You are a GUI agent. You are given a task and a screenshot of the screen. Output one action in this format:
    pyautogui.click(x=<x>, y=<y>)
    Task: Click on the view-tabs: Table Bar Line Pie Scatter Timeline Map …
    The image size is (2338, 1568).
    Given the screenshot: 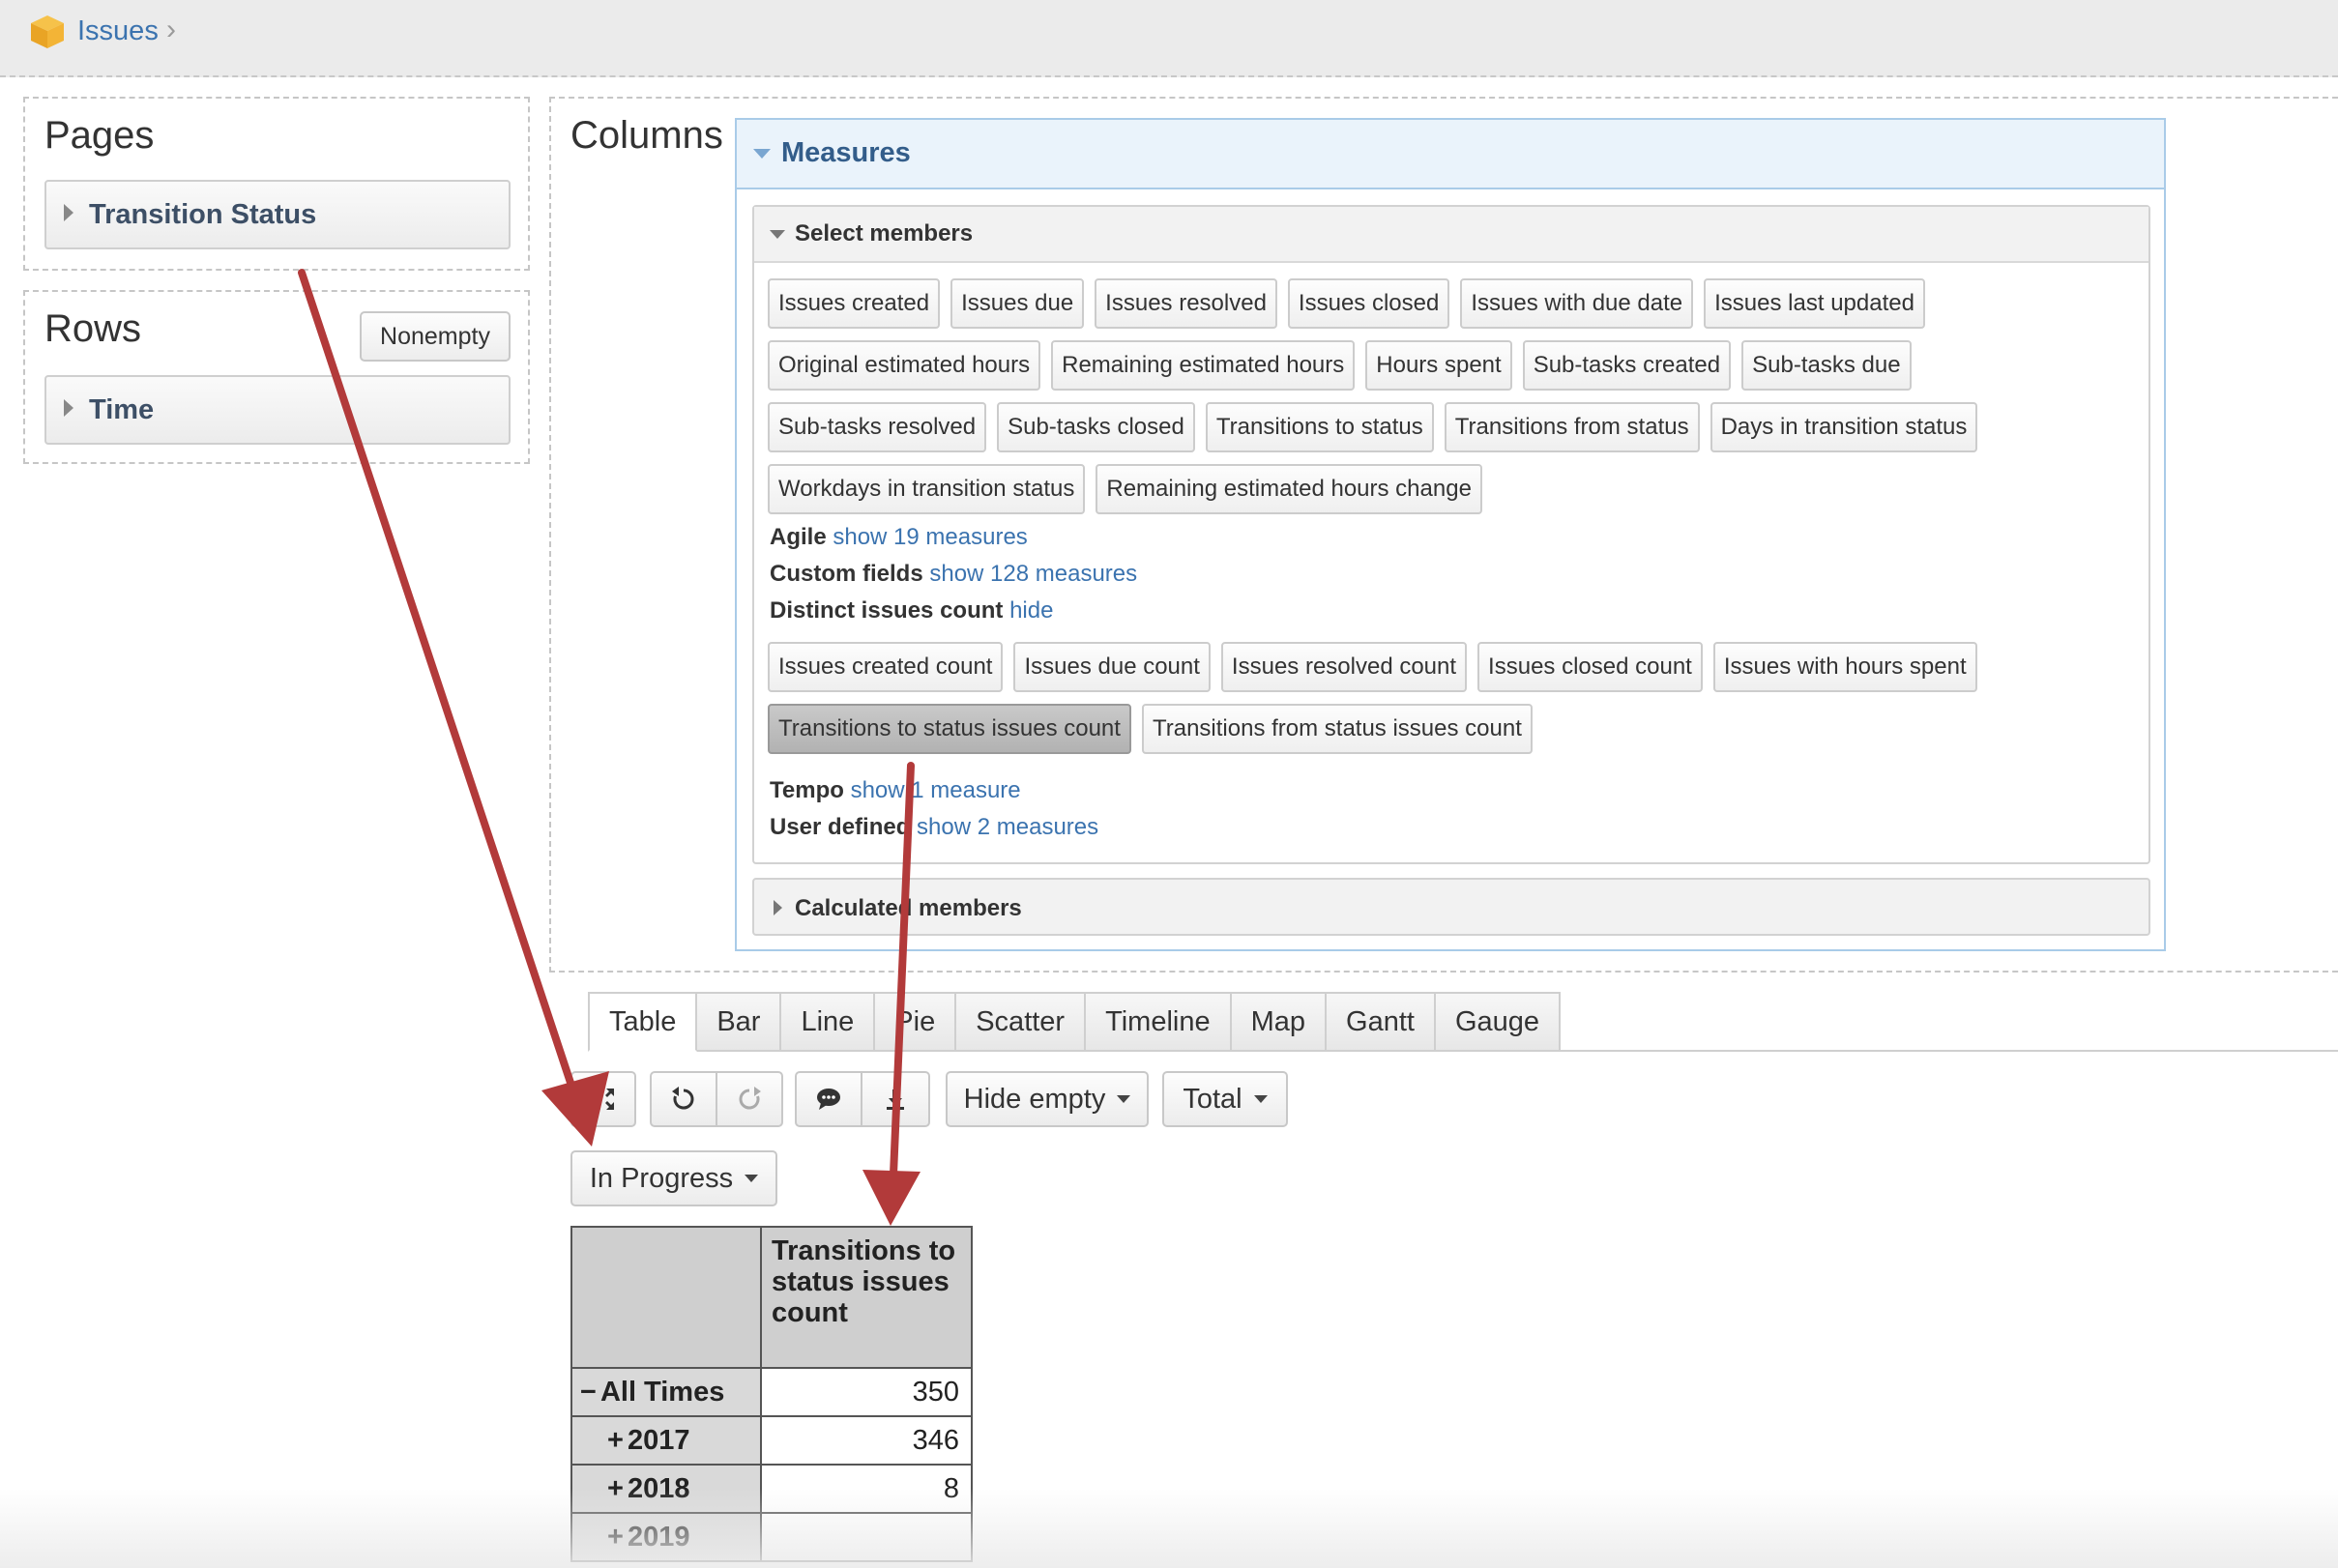 What is the action you would take?
    pyautogui.click(x=1075, y=1022)
    